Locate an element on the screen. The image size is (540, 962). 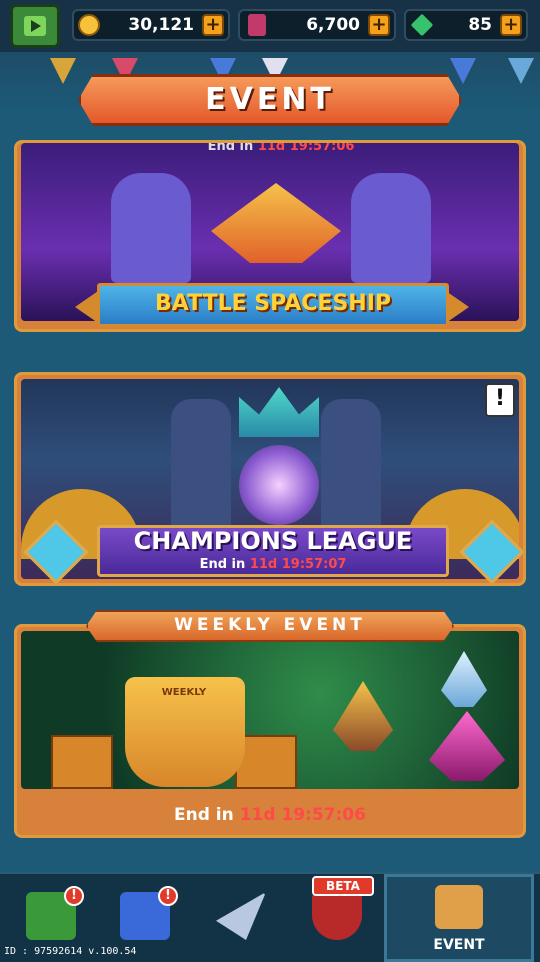
ticket-counter: 6,700 + is located at coordinates (317, 25).